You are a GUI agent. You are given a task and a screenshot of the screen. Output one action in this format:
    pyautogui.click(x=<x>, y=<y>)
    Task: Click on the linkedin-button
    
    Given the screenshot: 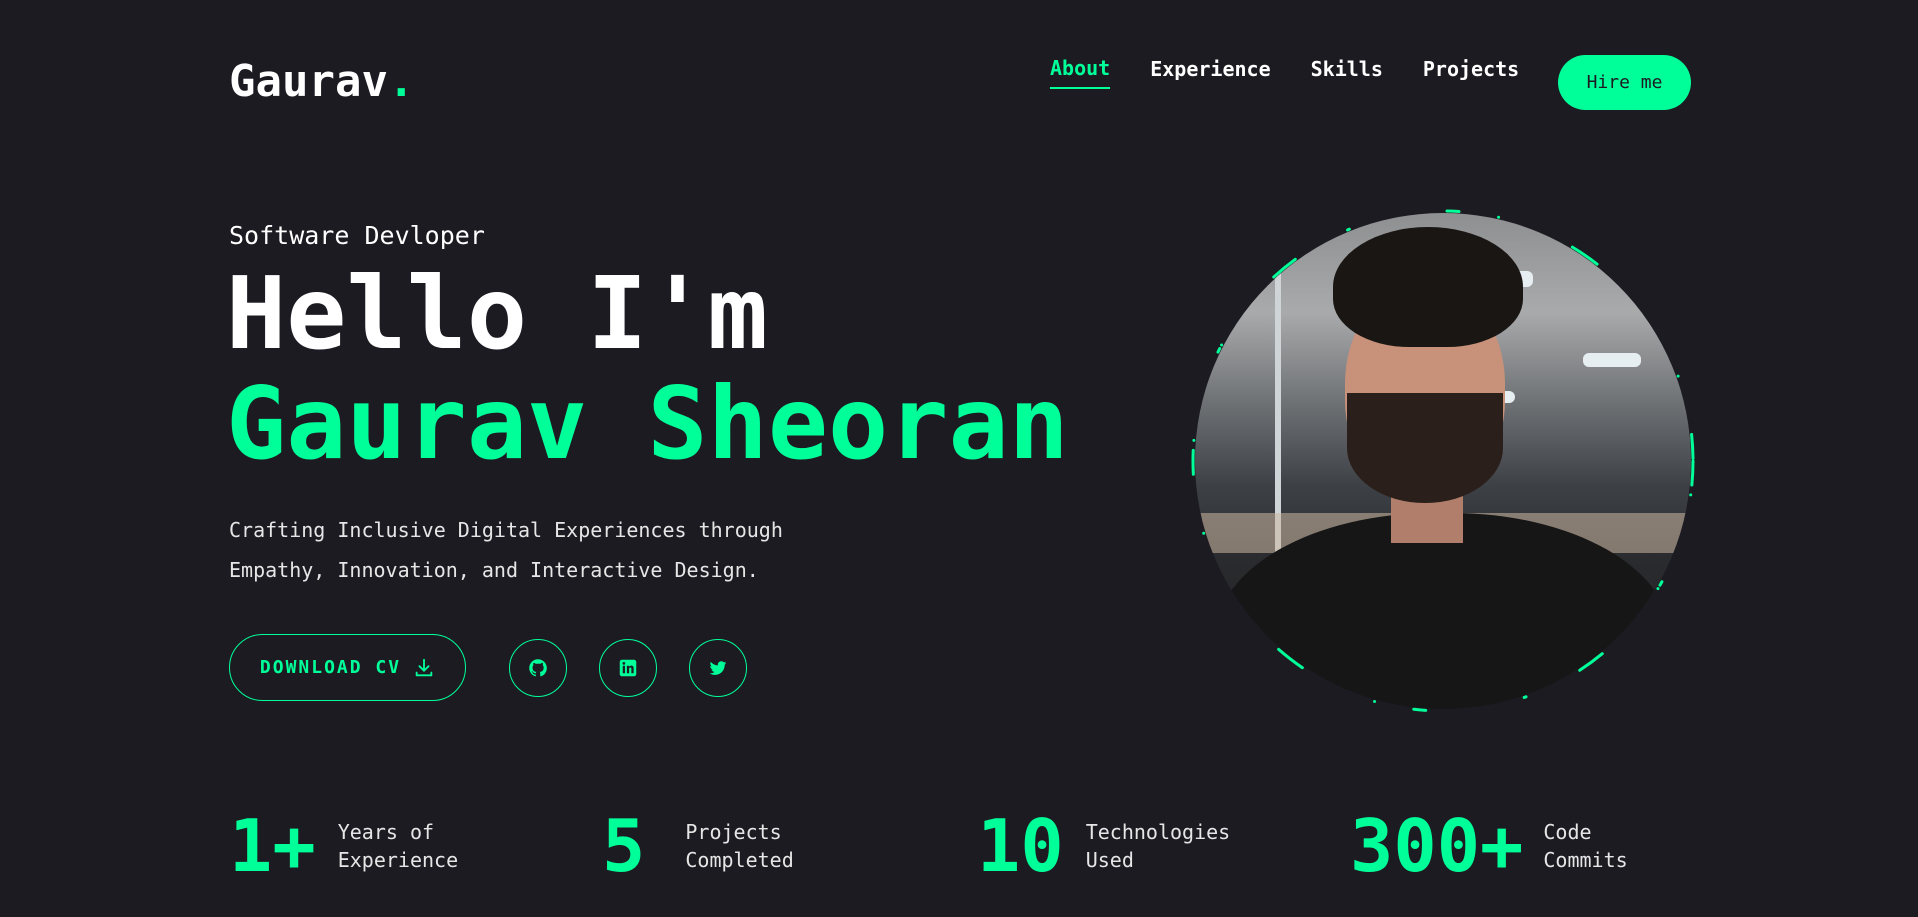 What is the action you would take?
    pyautogui.click(x=628, y=668)
    